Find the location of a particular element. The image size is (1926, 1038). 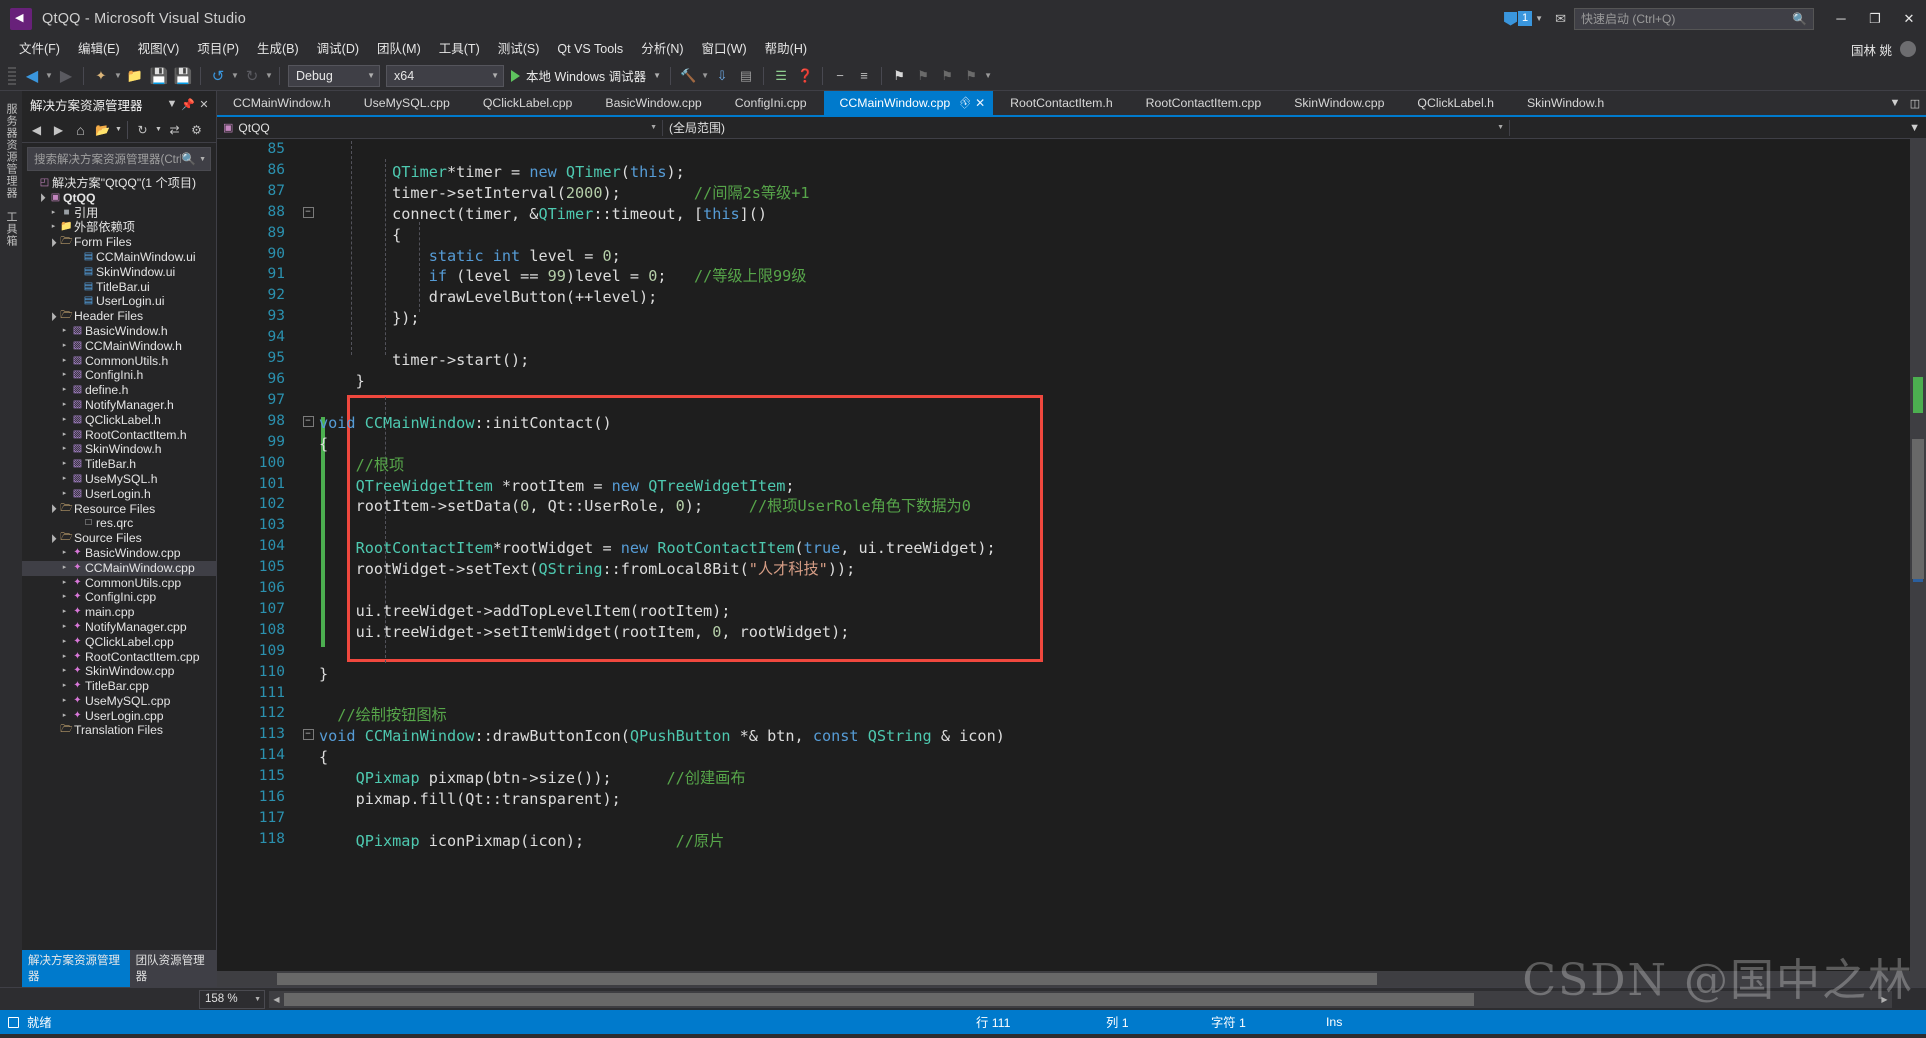

editor-vertical-scrollbar is located at coordinates (1918, 555).